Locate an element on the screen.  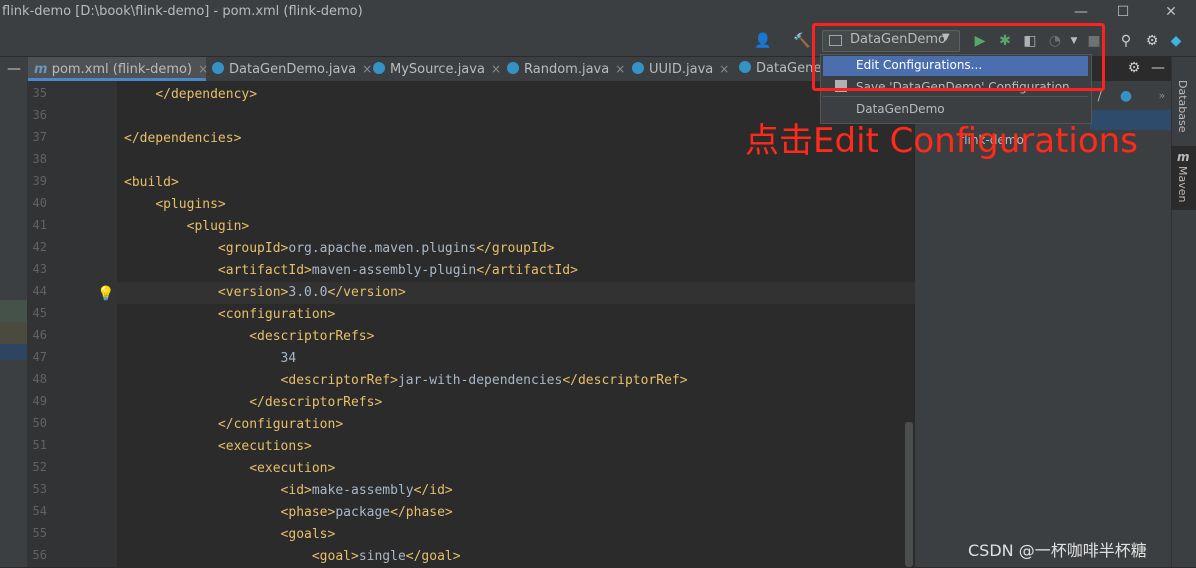
line-number: 41 is located at coordinates (39, 225).